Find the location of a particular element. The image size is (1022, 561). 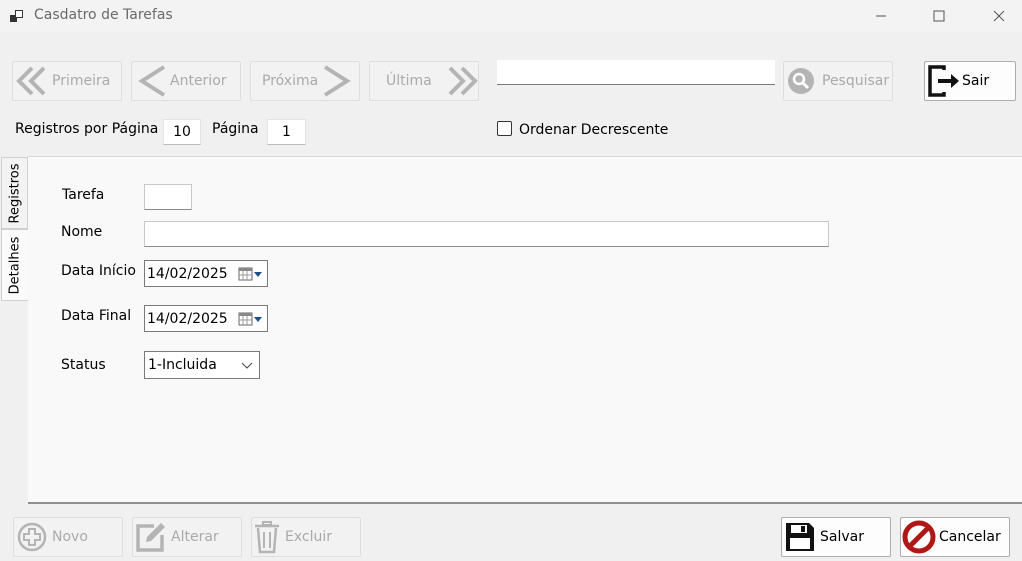

maximize-button is located at coordinates (939, 16).